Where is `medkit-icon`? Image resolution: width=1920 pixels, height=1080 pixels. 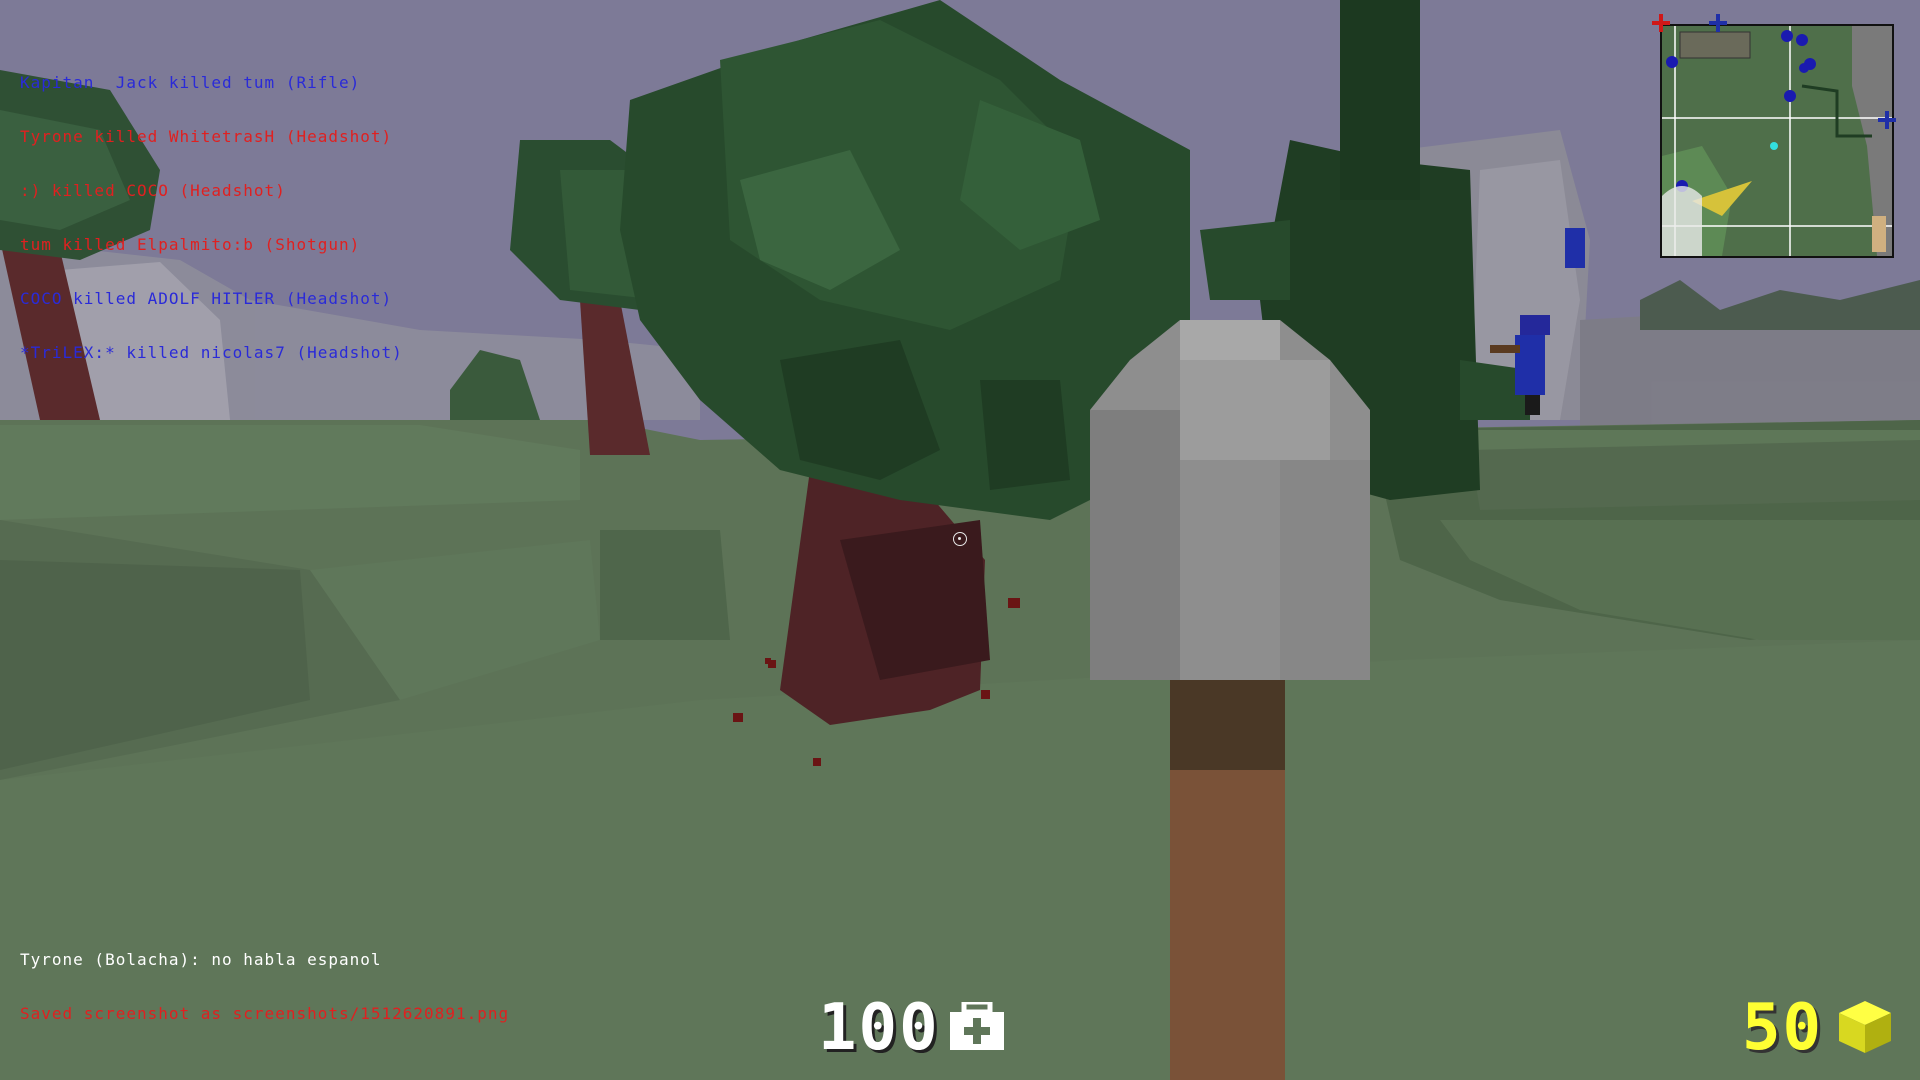
medkit-icon is located at coordinates (976, 1026).